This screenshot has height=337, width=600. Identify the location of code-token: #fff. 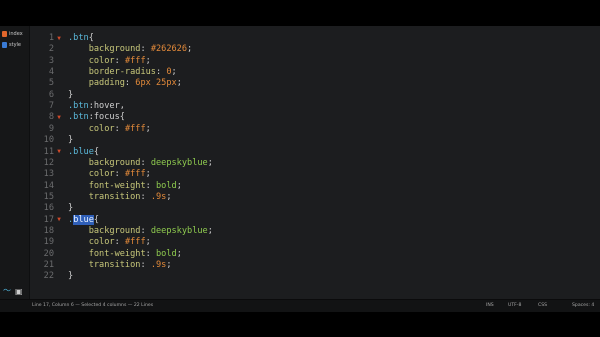
(135, 128).